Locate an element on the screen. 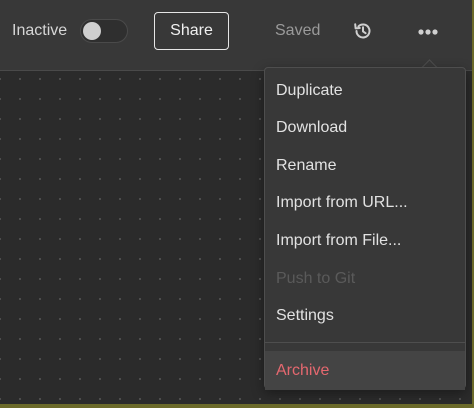 This screenshot has width=474, height=408. menu-item-rename: Rename is located at coordinates (365, 165).